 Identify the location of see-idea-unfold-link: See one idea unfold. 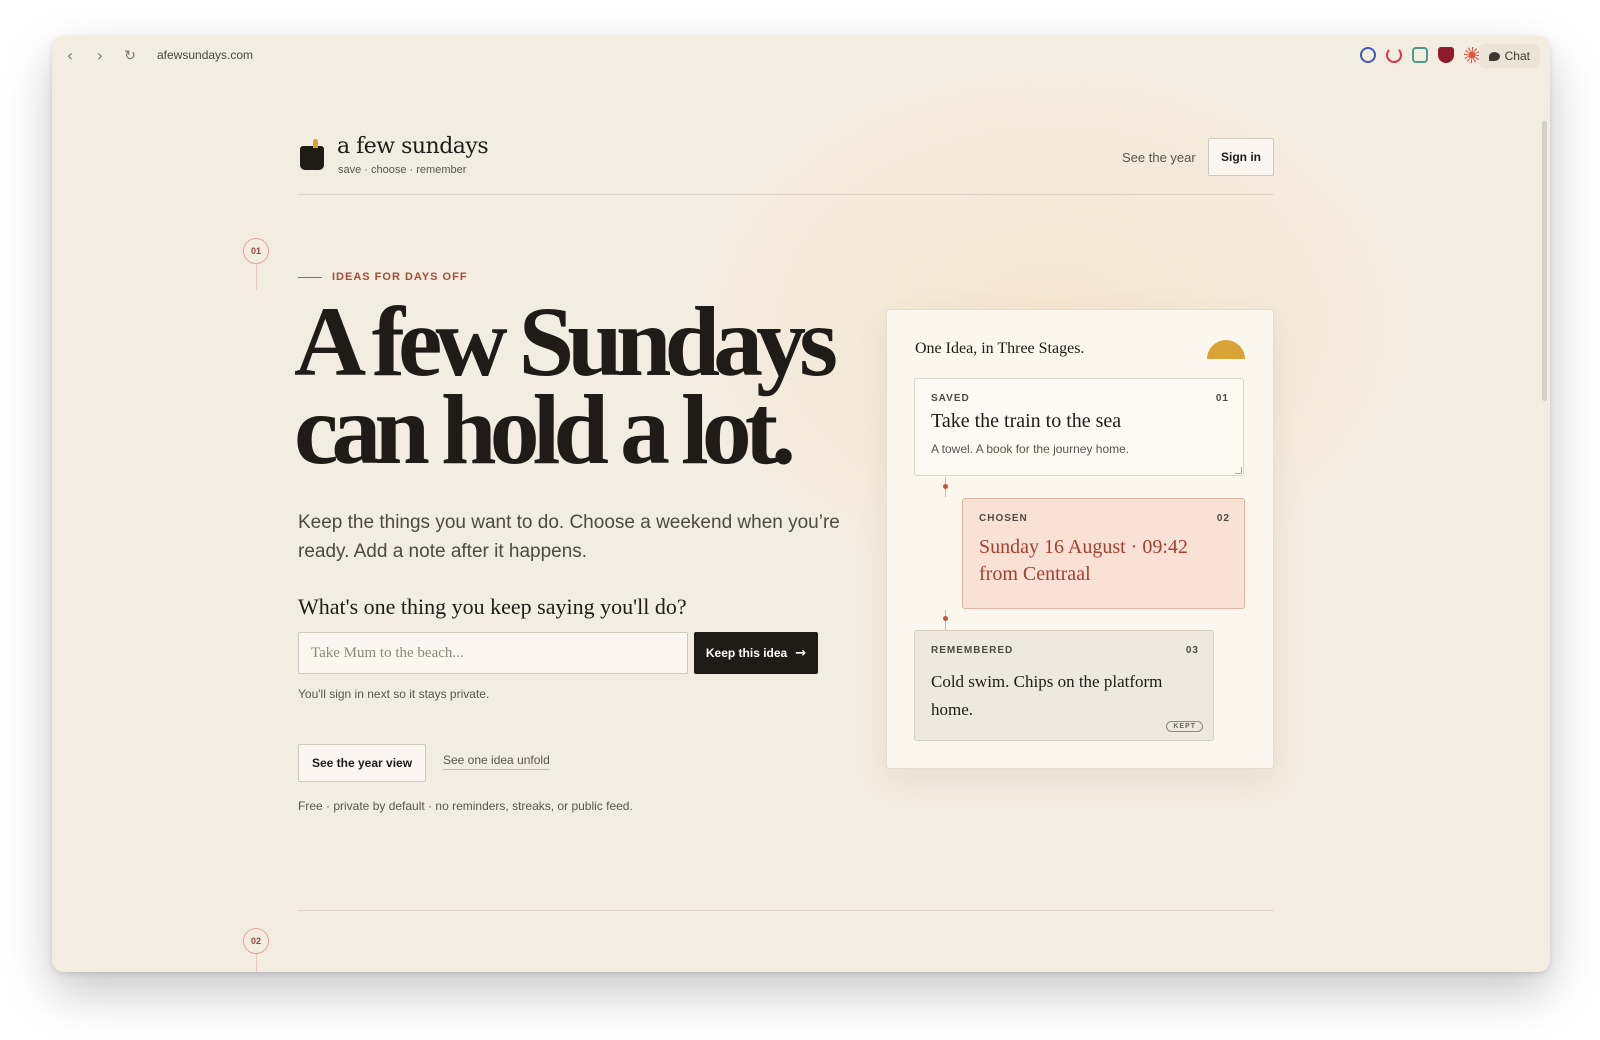
(496, 761).